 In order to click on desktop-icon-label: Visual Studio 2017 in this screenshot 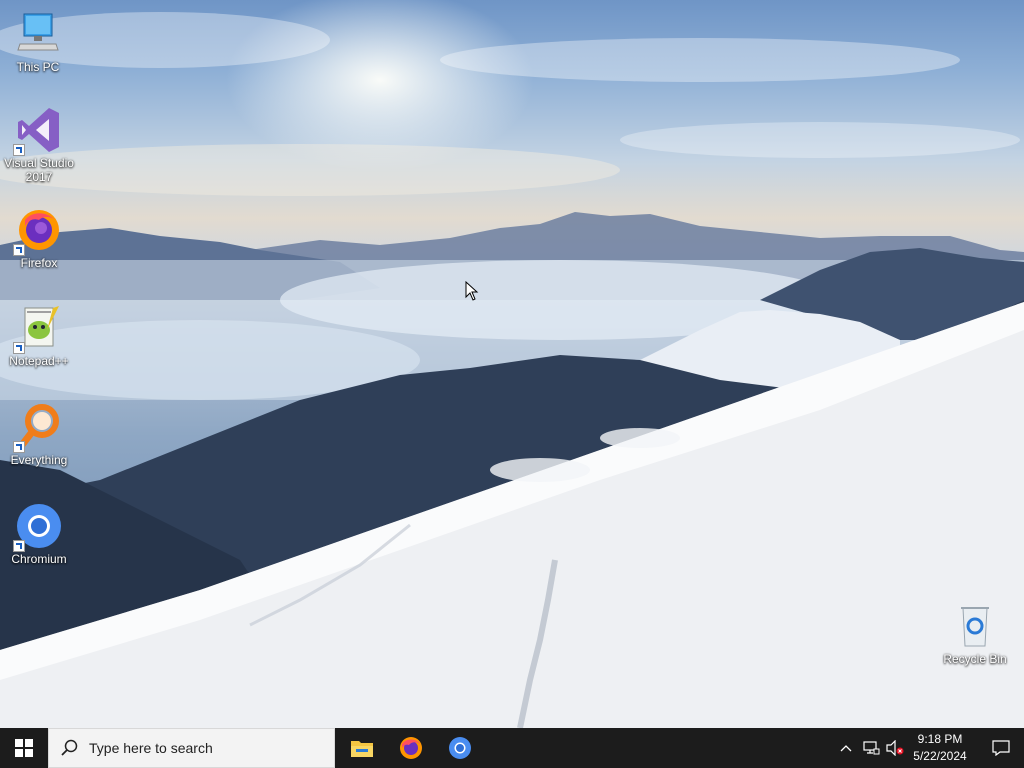, I will do `click(39, 170)`.